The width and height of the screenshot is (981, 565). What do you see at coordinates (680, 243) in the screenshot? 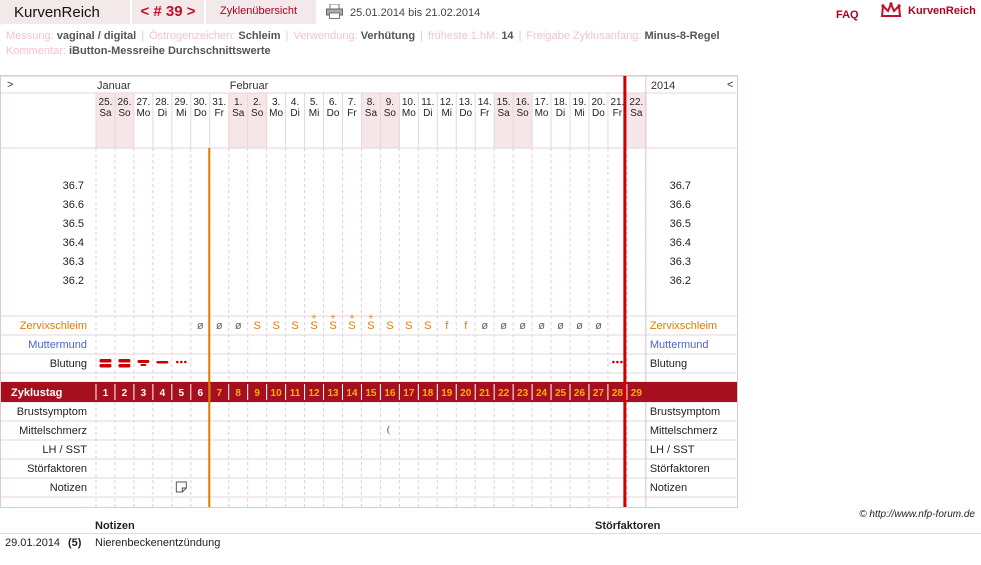
I see `temperature-tick-right: 36.4` at bounding box center [680, 243].